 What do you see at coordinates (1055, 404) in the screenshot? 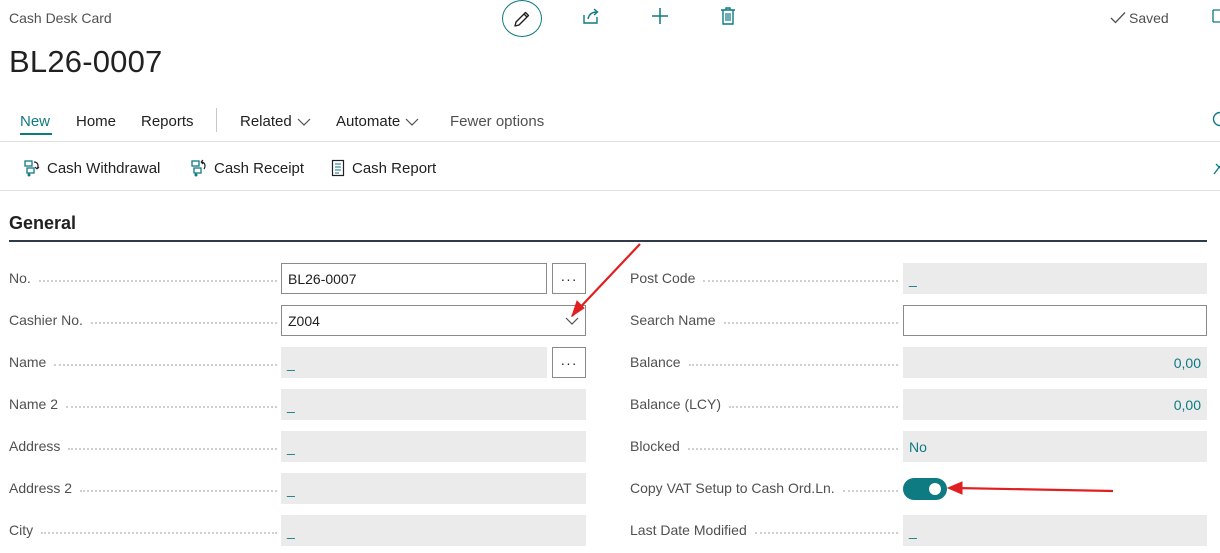
I see `balance-lcy-field: 0,00` at bounding box center [1055, 404].